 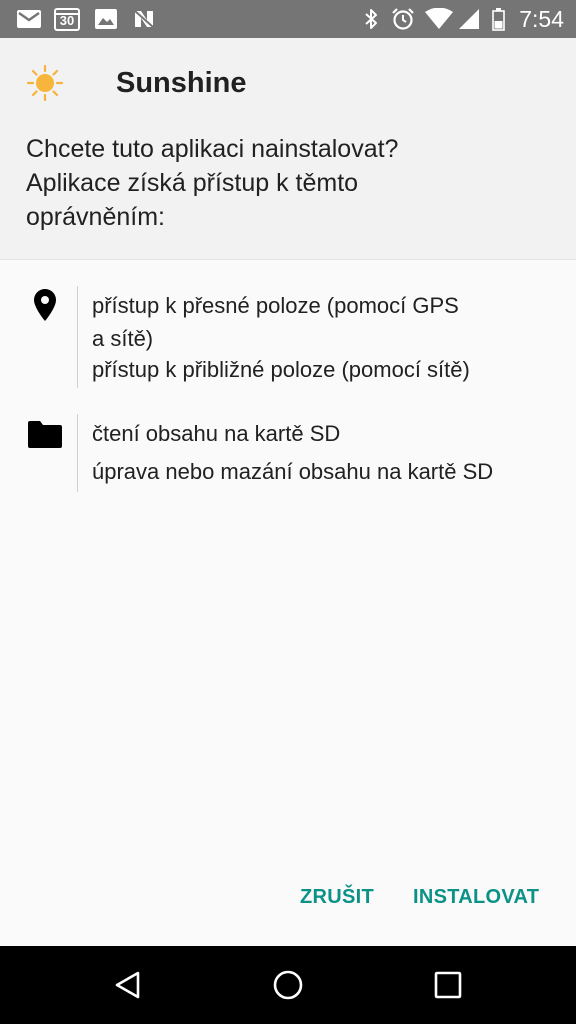 What do you see at coordinates (281, 369) in the screenshot?
I see `permission-text: přístup k přibližné poloze (pomocí sítě)` at bounding box center [281, 369].